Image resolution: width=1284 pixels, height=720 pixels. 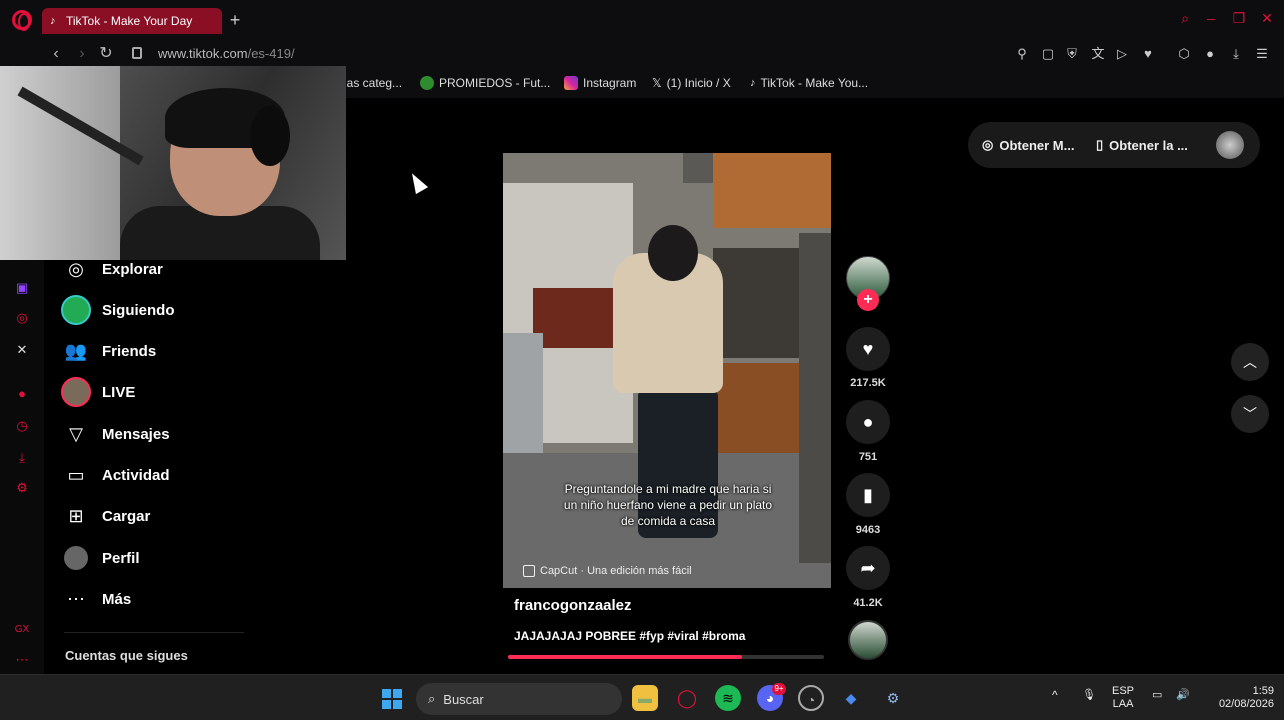 What do you see at coordinates (607, 571) in the screenshot?
I see `capcut-watermark: CapCut · Una edición más fácil` at bounding box center [607, 571].